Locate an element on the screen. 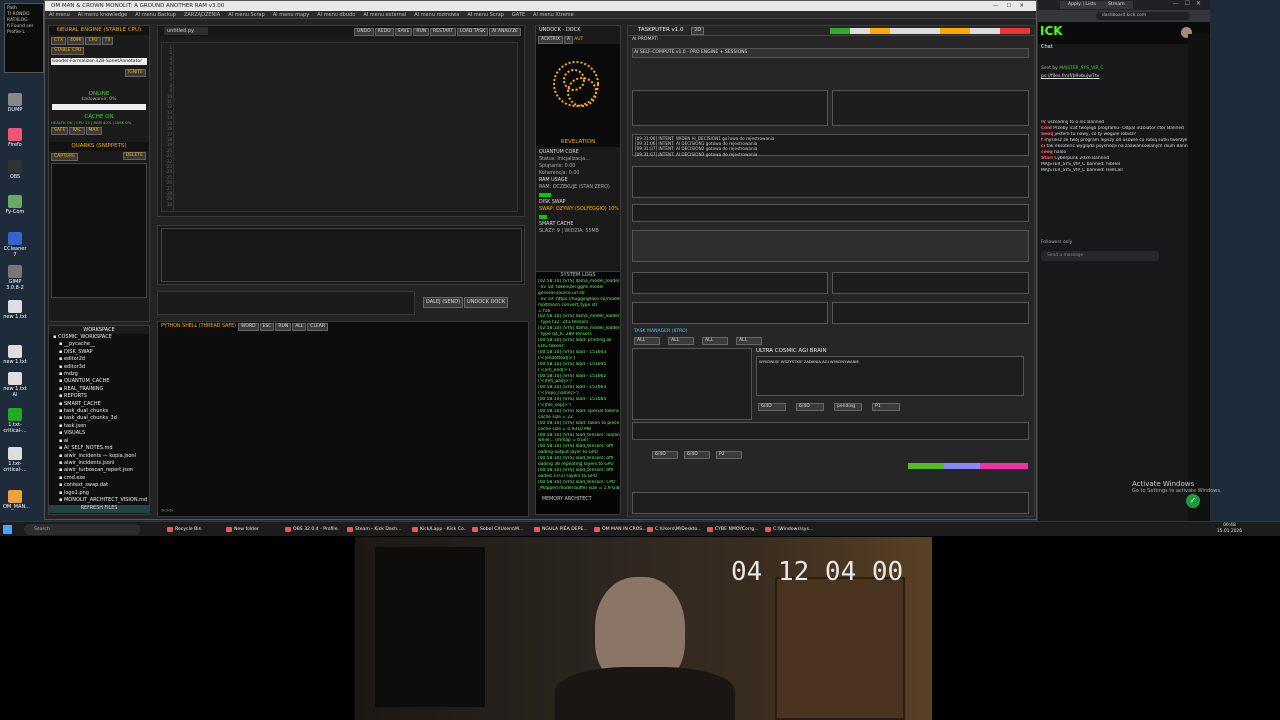 The width and height of the screenshot is (1280, 720). cache-button: MAX is located at coordinates (93, 131).